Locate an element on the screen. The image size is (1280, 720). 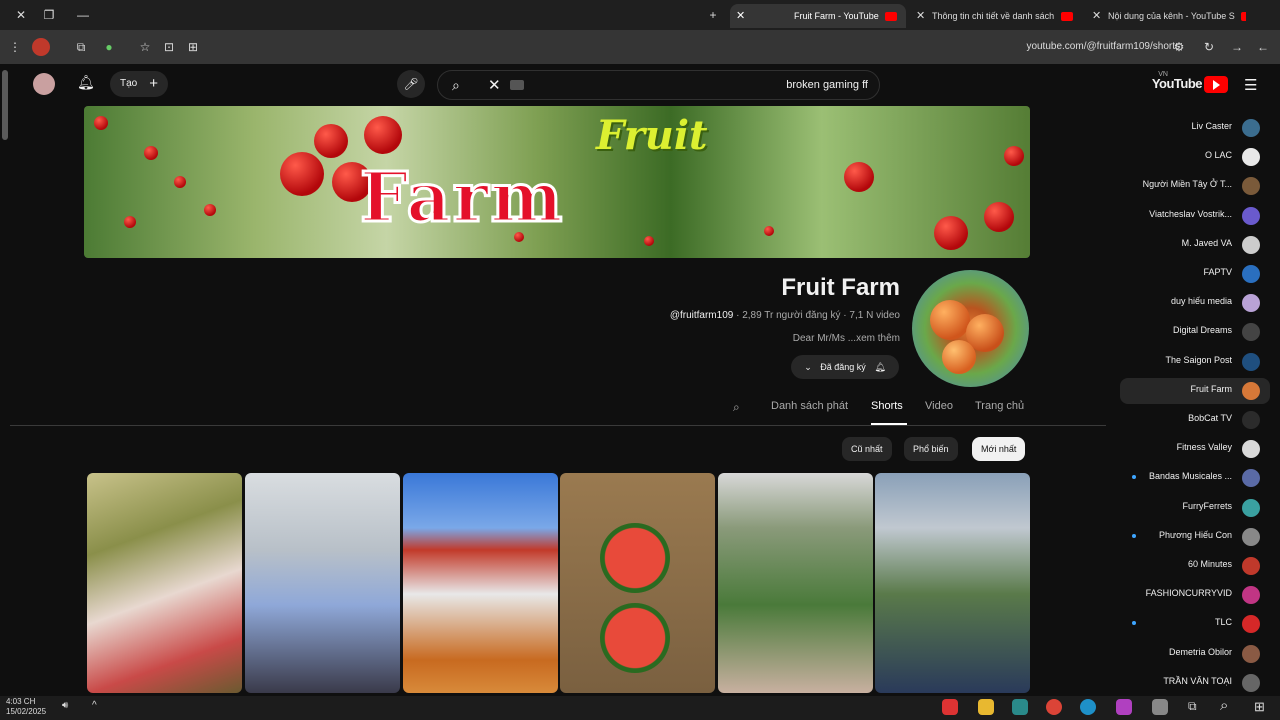
task-view-icon: ⧉ is located at coordinates (1192, 706).